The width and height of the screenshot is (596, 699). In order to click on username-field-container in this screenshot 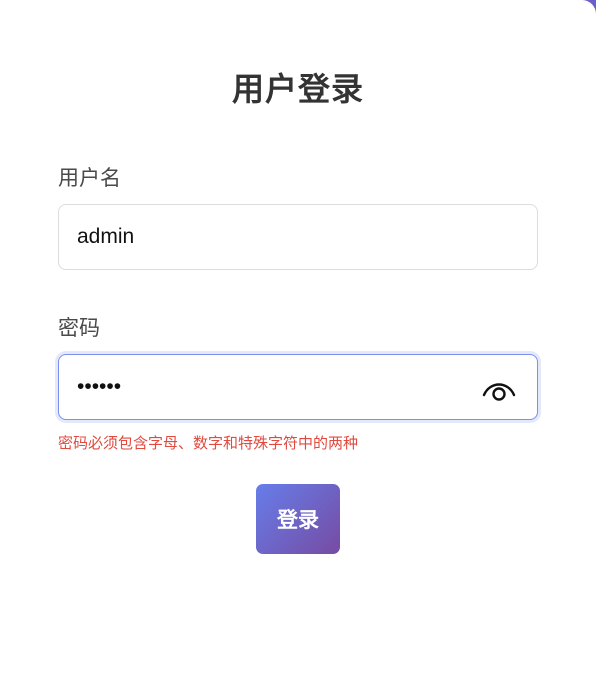, I will do `click(298, 237)`.